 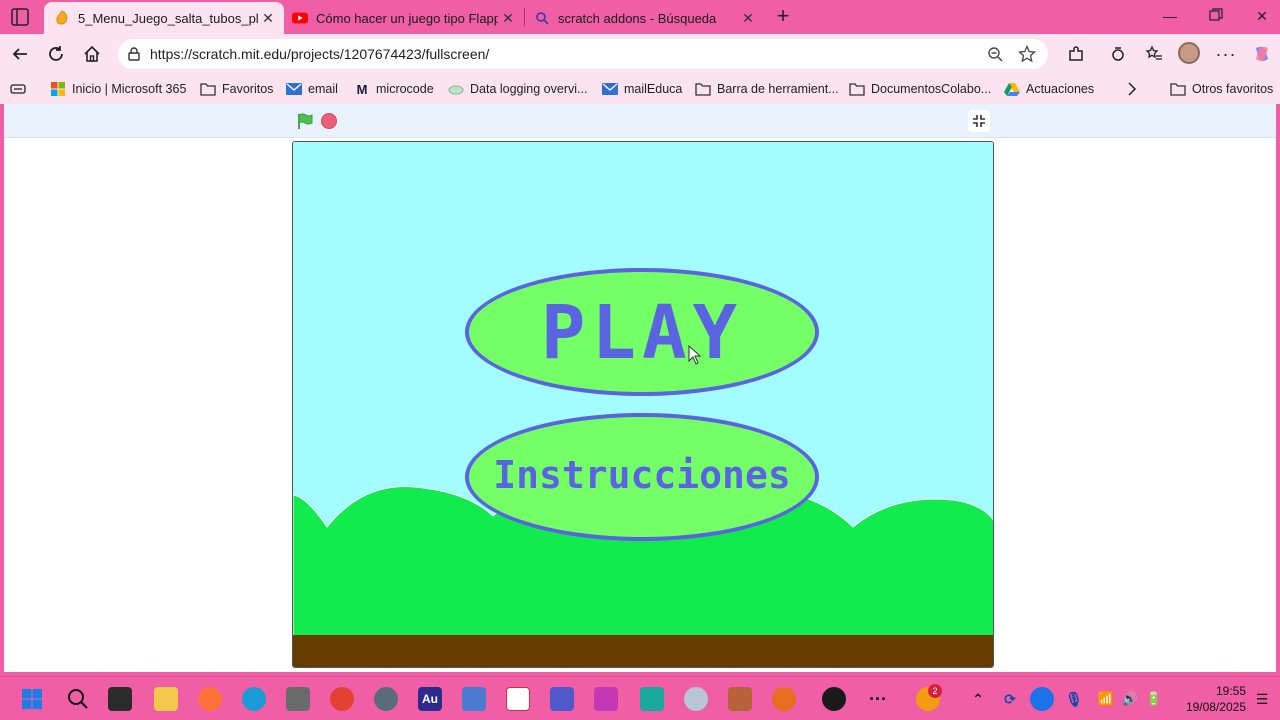 I want to click on tab-title: Cómo hacer un juego tipo Flappy, so click(x=407, y=18).